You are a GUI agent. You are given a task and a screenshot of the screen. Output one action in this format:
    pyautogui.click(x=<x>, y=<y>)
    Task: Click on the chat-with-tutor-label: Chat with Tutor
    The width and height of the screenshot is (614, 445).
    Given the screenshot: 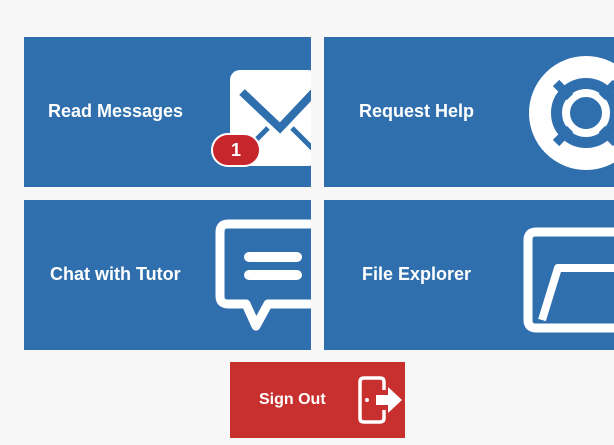 What is the action you would take?
    pyautogui.click(x=115, y=274)
    